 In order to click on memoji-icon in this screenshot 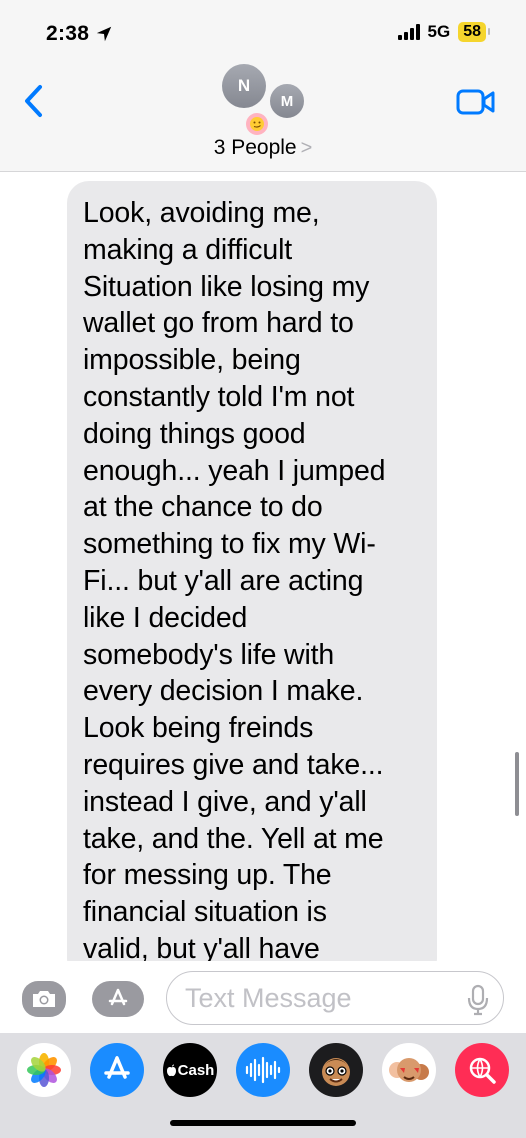, I will do `click(336, 1070)`.